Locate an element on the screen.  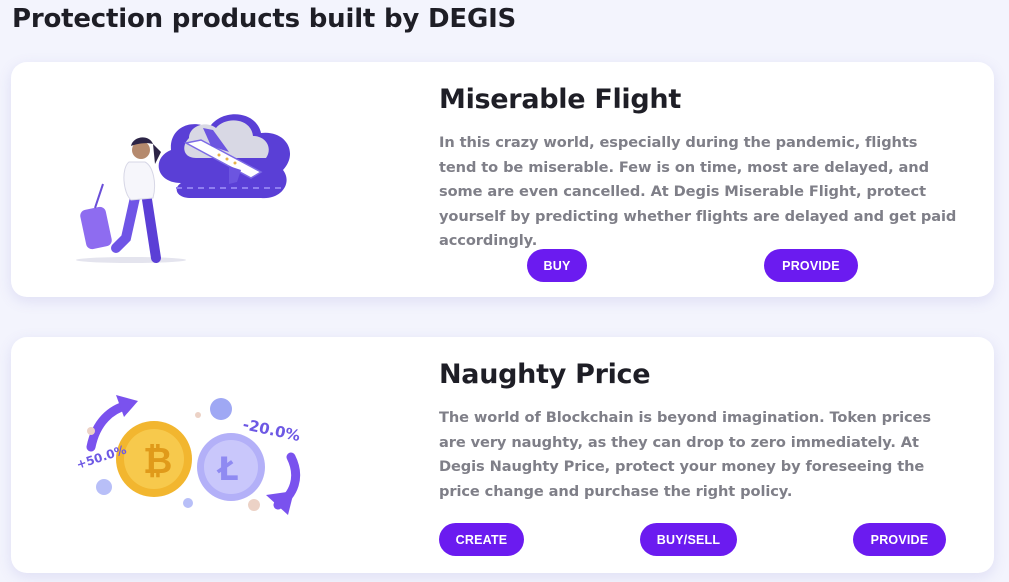
buy-button: BUY is located at coordinates (557, 265).